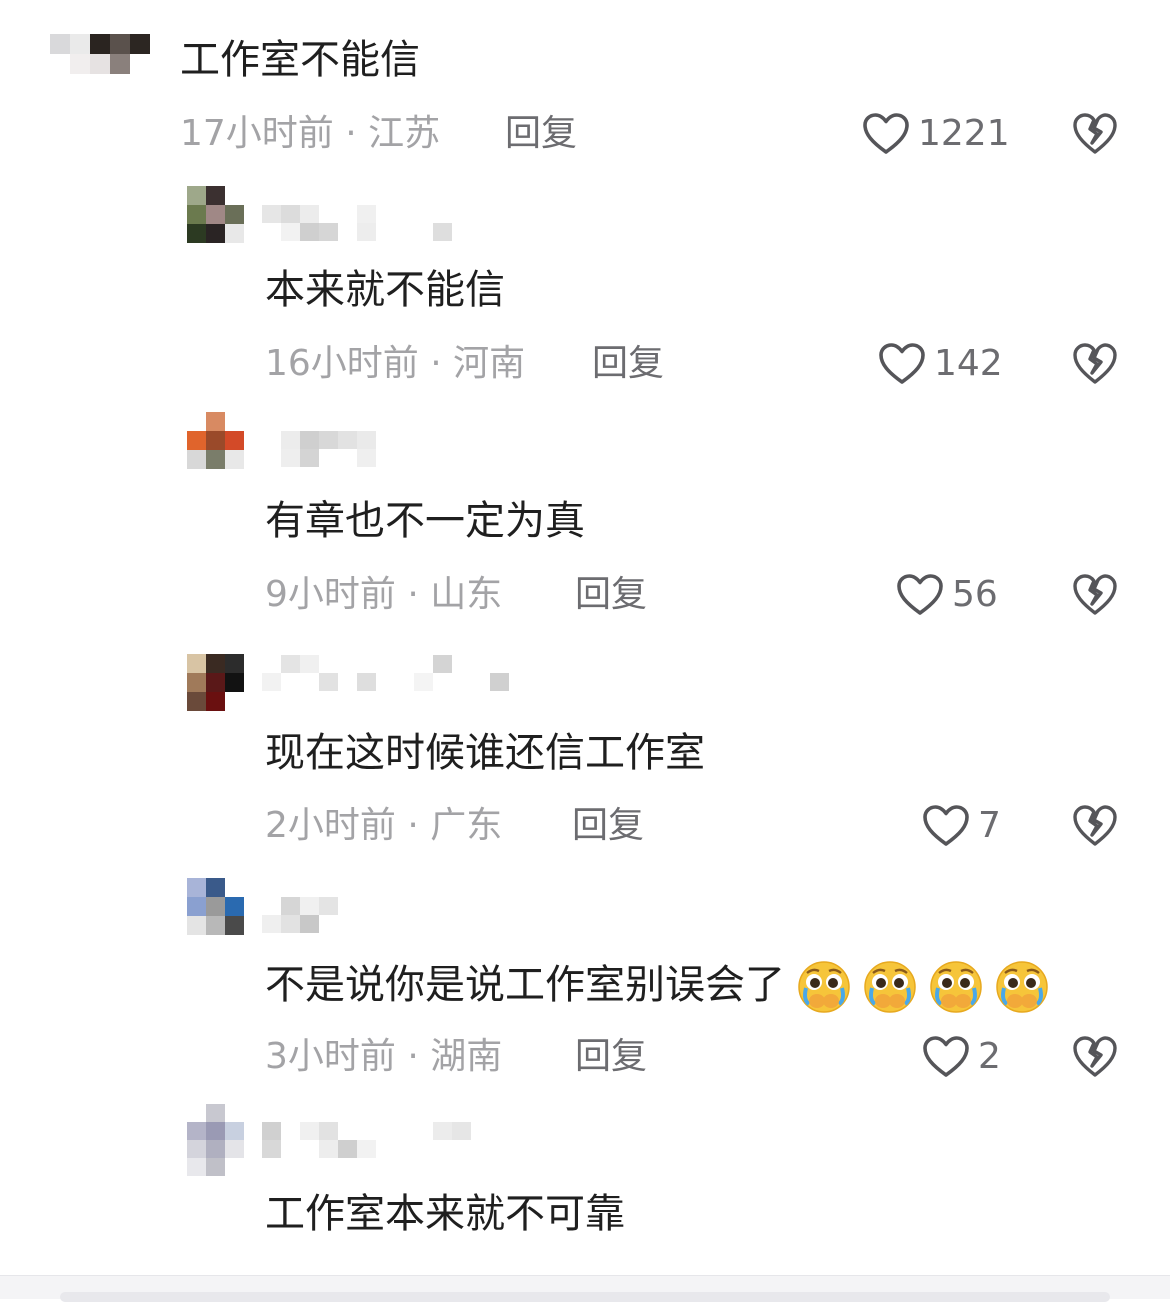  Describe the element at coordinates (445, 1214) in the screenshot. I see `comment-text: 工作室本来就不可靠` at that location.